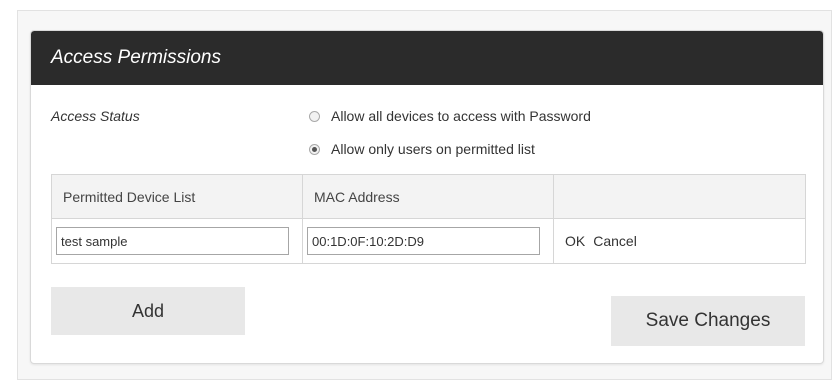 The height and width of the screenshot is (384, 838). Describe the element at coordinates (177, 196) in the screenshot. I see `column-header-device-list: Permitted Device List` at that location.